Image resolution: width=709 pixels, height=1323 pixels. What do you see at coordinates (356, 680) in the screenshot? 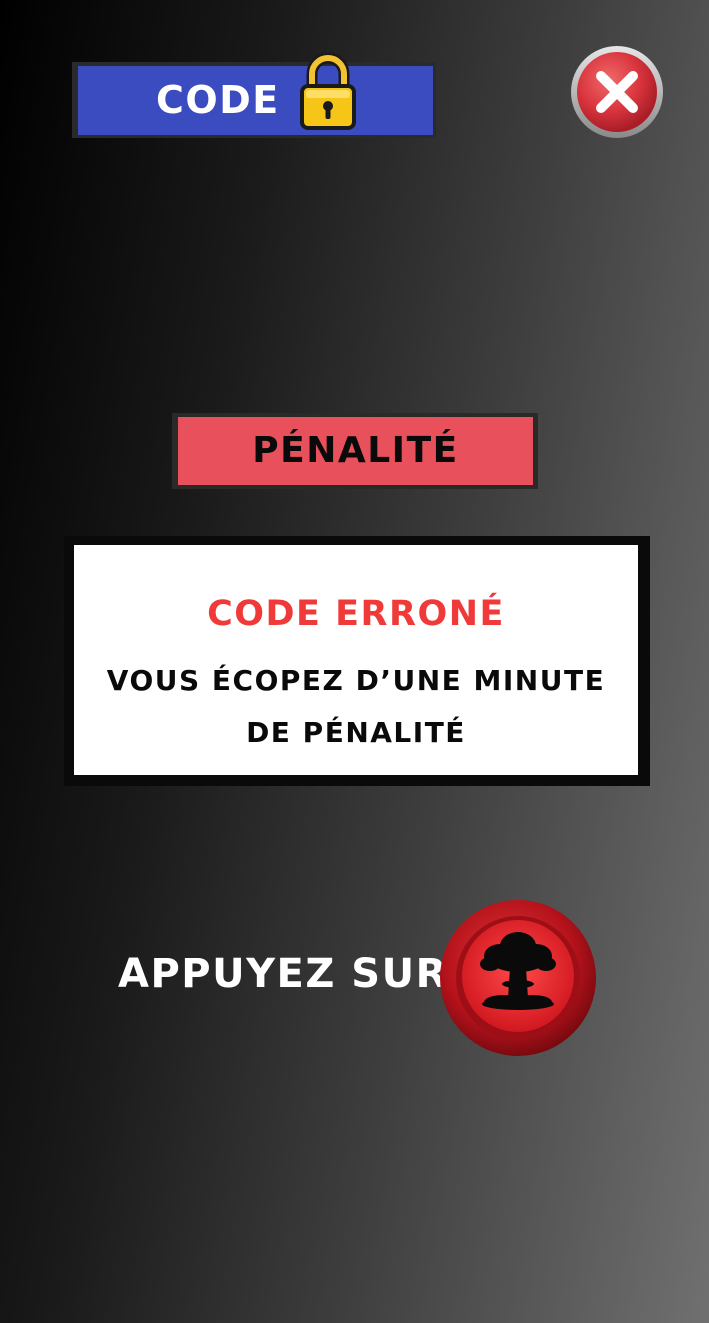
I see `error-description-line-1: VOUS ÉCOPEZ D’UNE MINUTE` at bounding box center [356, 680].